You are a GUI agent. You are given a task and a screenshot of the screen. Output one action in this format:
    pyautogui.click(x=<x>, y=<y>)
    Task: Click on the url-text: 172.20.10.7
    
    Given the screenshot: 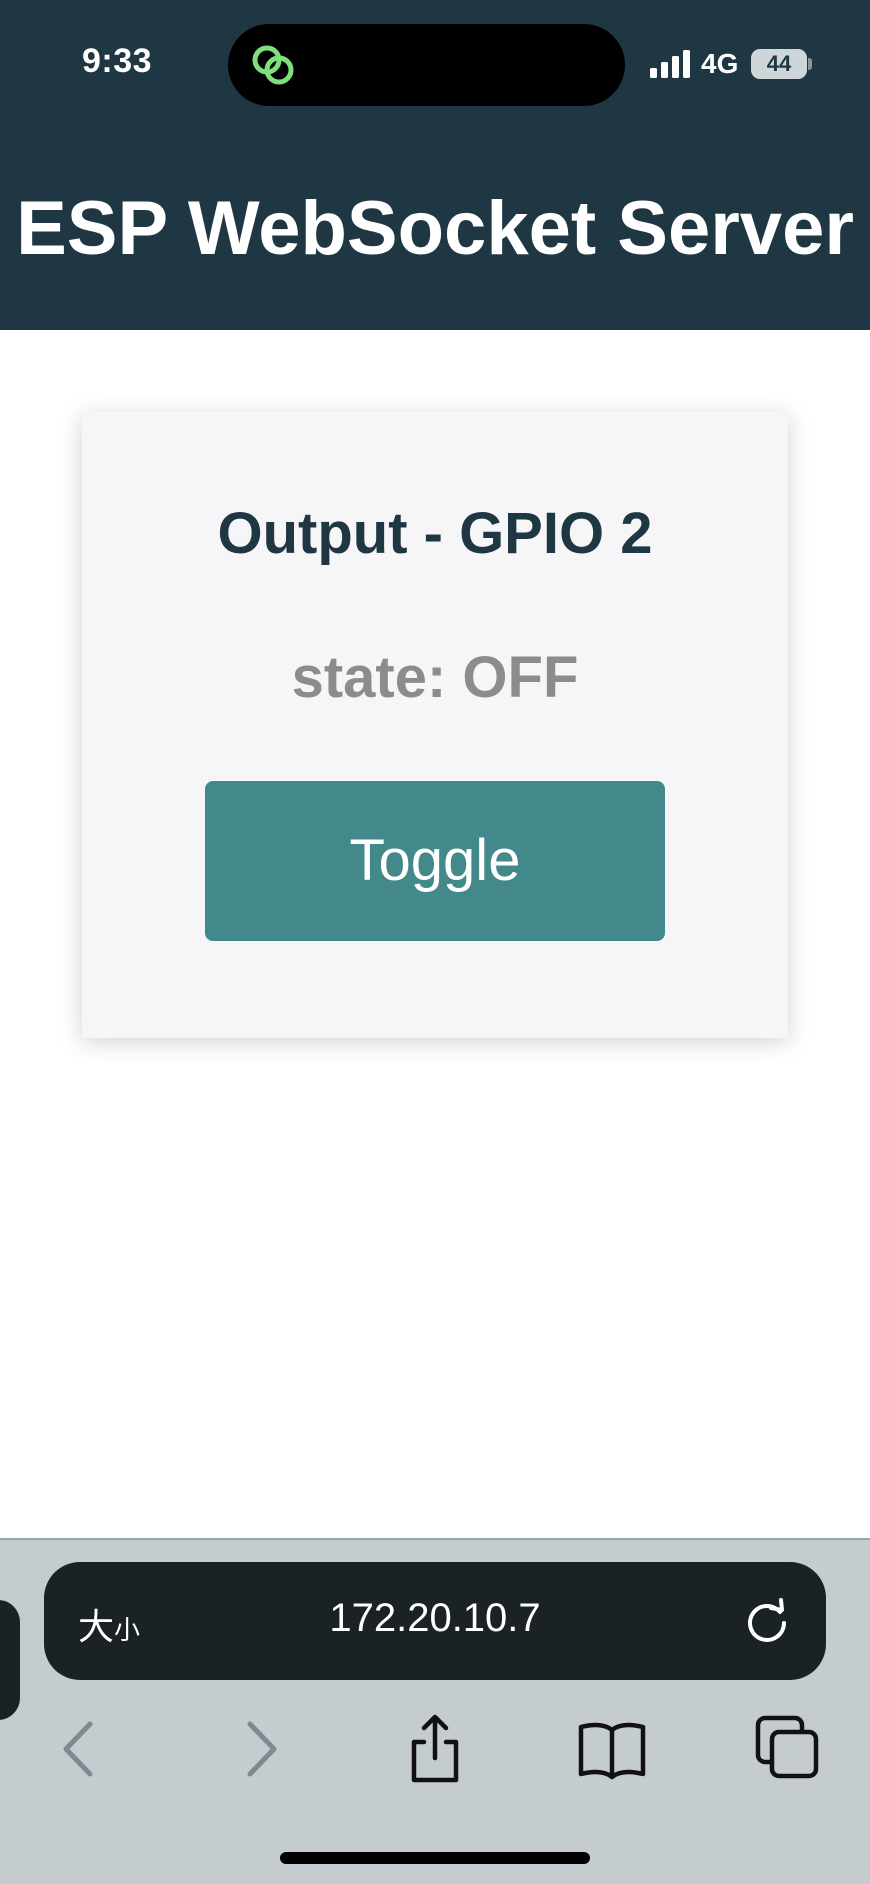 What is the action you would take?
    pyautogui.click(x=435, y=1618)
    